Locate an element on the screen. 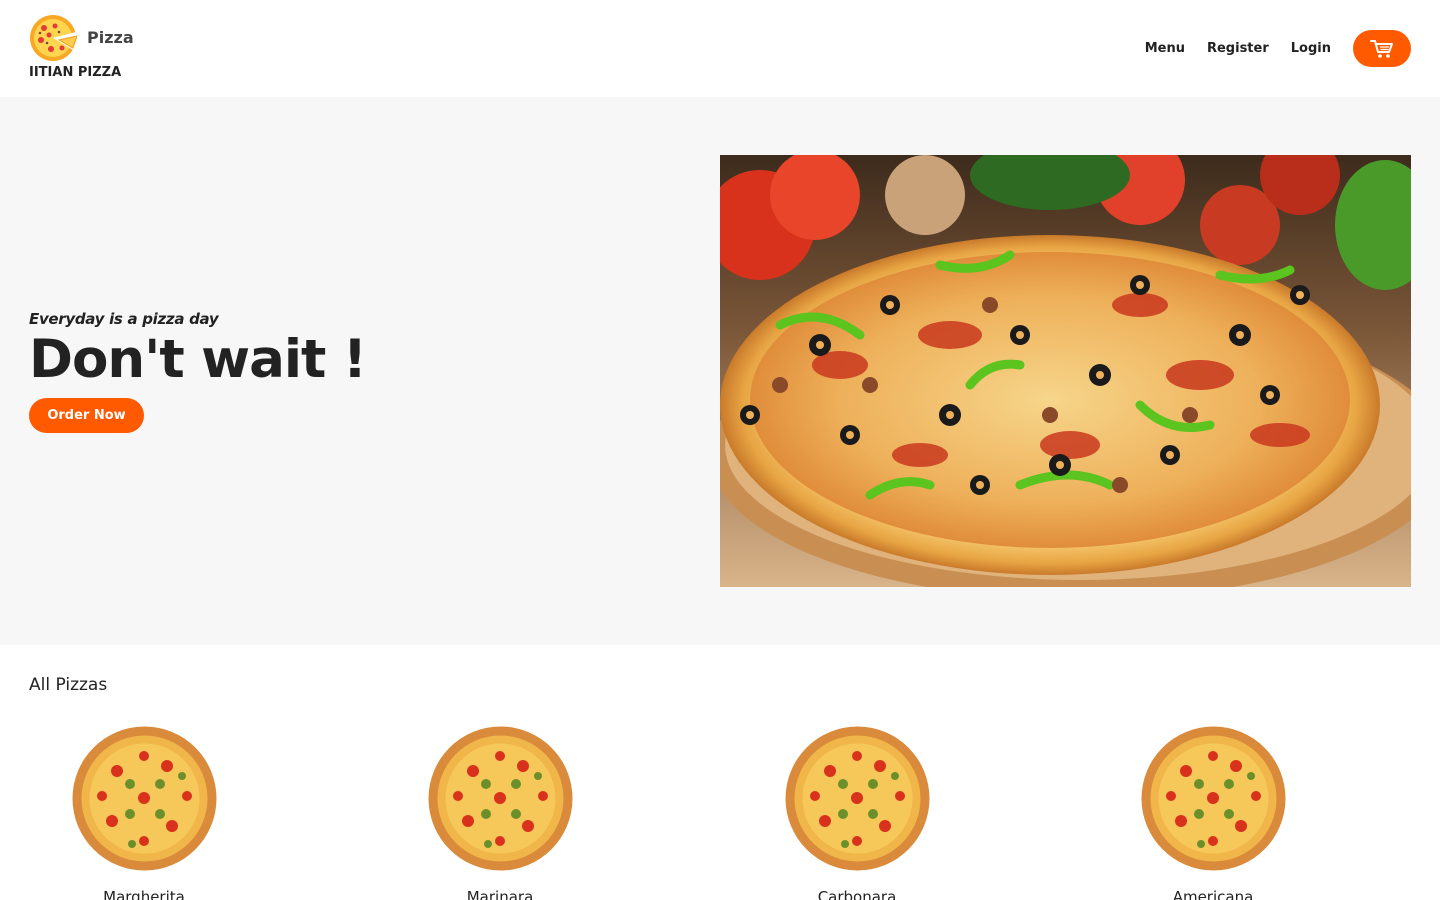 The height and width of the screenshot is (900, 1440). pizza-card: Carbonara is located at coordinates (857, 813).